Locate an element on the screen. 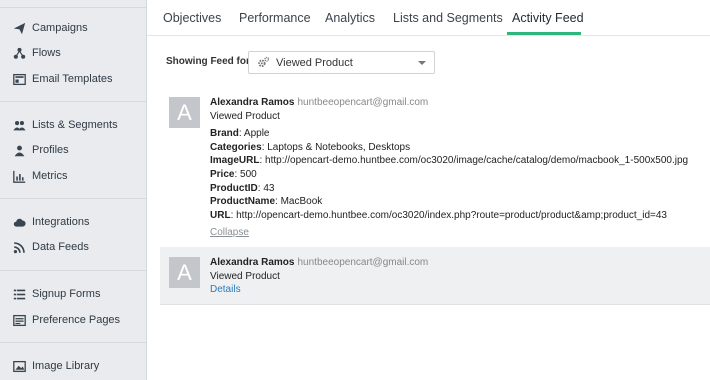  sidebar-item-profiles: Profiles is located at coordinates (73, 150).